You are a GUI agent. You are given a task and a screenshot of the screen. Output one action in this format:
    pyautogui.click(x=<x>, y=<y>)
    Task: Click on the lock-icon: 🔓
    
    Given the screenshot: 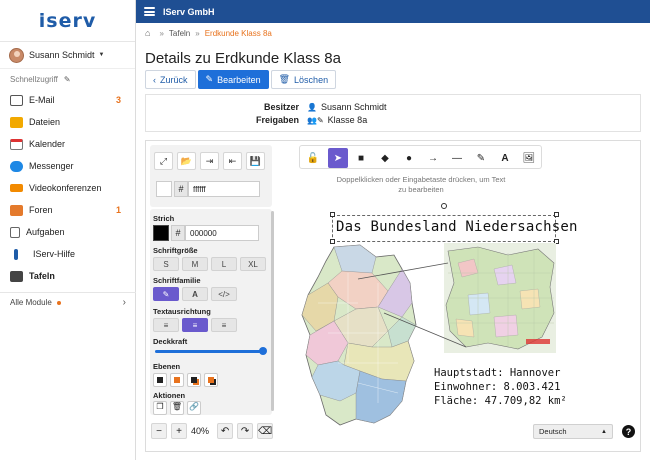 What is the action you would take?
    pyautogui.click(x=313, y=158)
    